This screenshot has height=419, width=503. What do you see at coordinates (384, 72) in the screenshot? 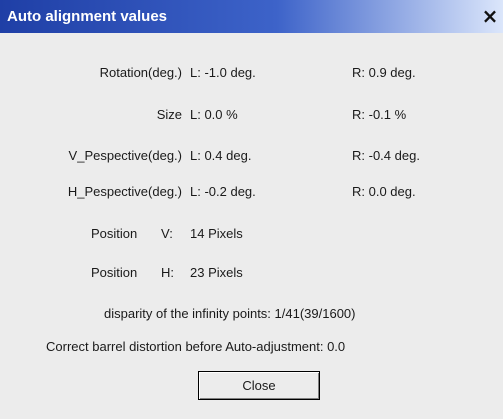
I see `rotation-right-value: R: 0.9 deg.` at bounding box center [384, 72].